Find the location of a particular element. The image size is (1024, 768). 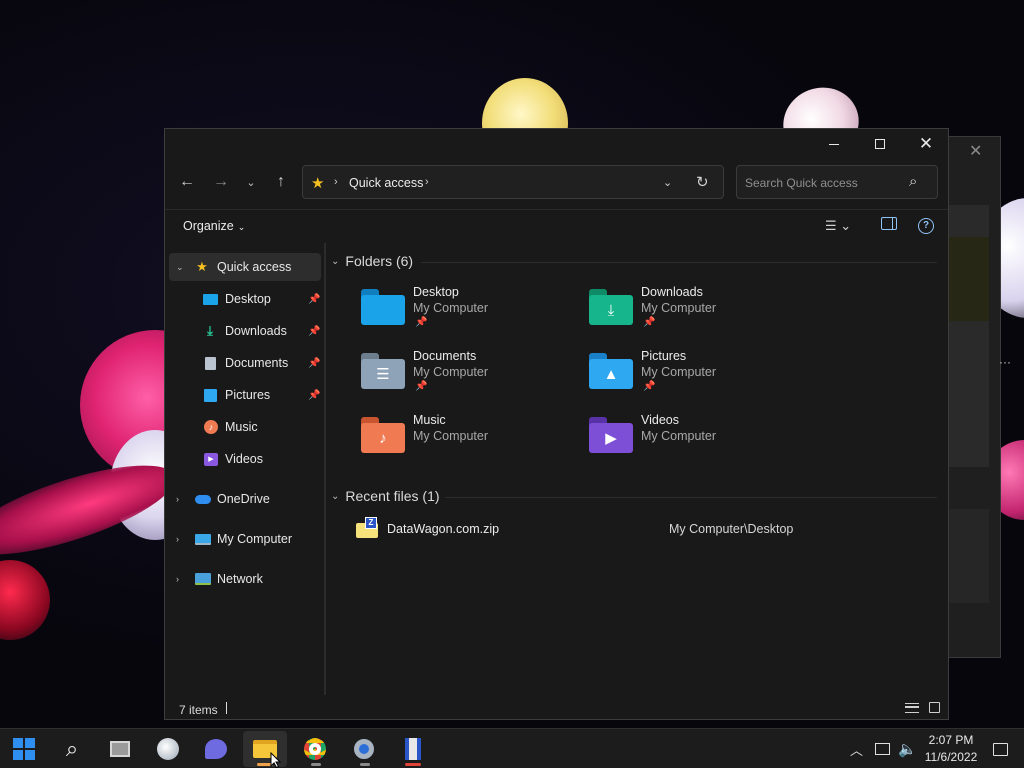

volume-button: 🔈 is located at coordinates (907, 748).